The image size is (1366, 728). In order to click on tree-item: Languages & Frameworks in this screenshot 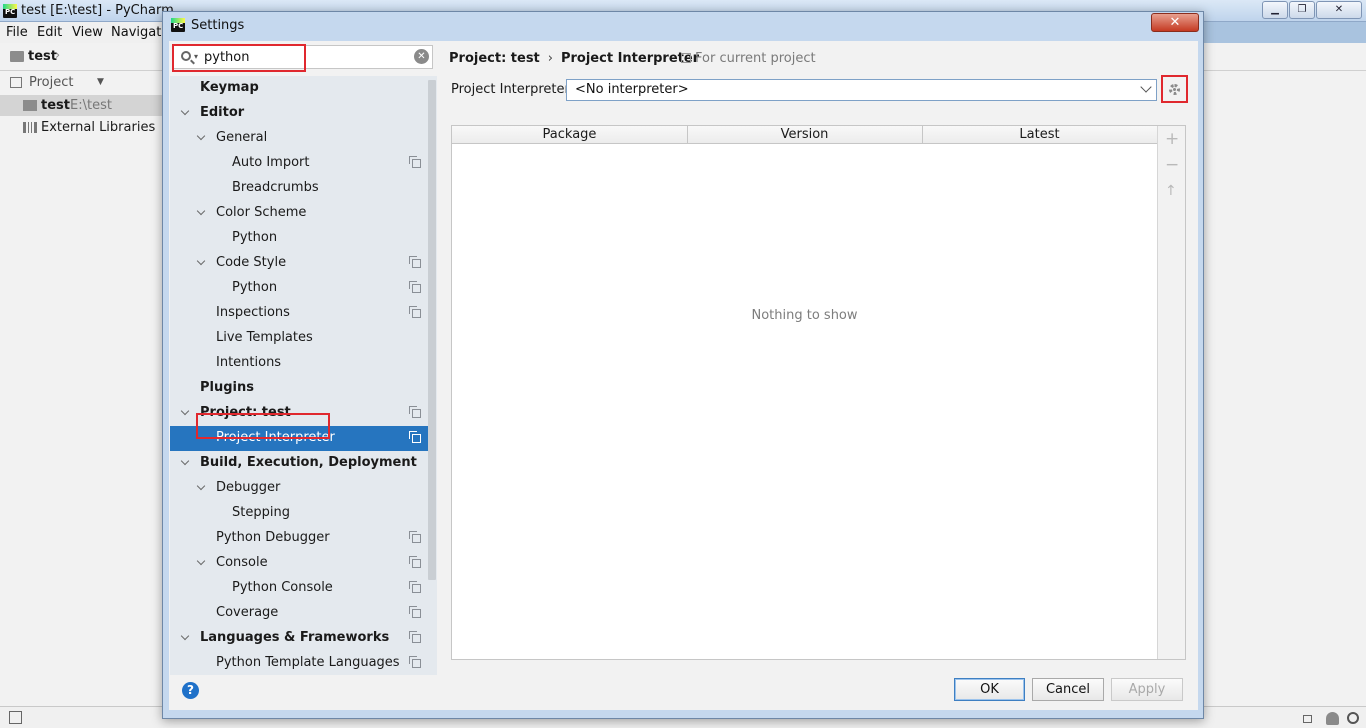, I will do `click(299, 638)`.